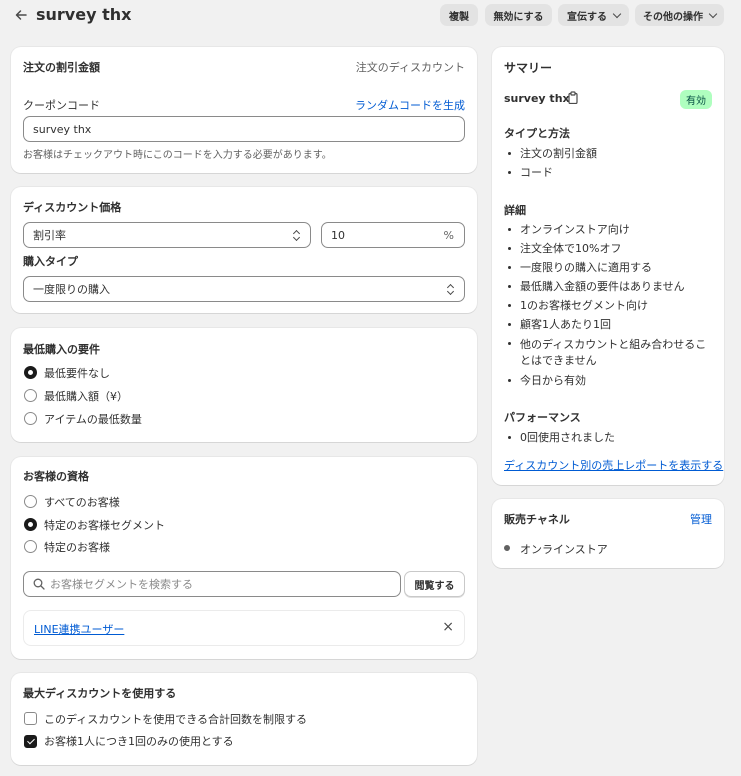  Describe the element at coordinates (72, 207) in the screenshot. I see `card-title: ディスカウント価格` at that location.